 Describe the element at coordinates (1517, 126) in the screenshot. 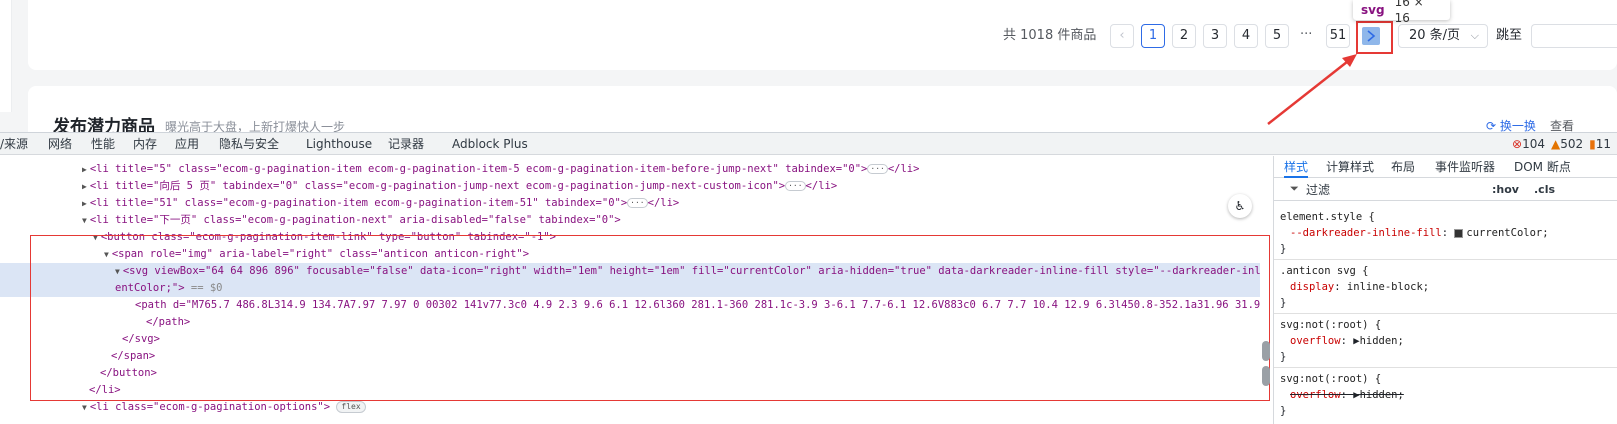

I see `refresh-label: 换一换` at that location.